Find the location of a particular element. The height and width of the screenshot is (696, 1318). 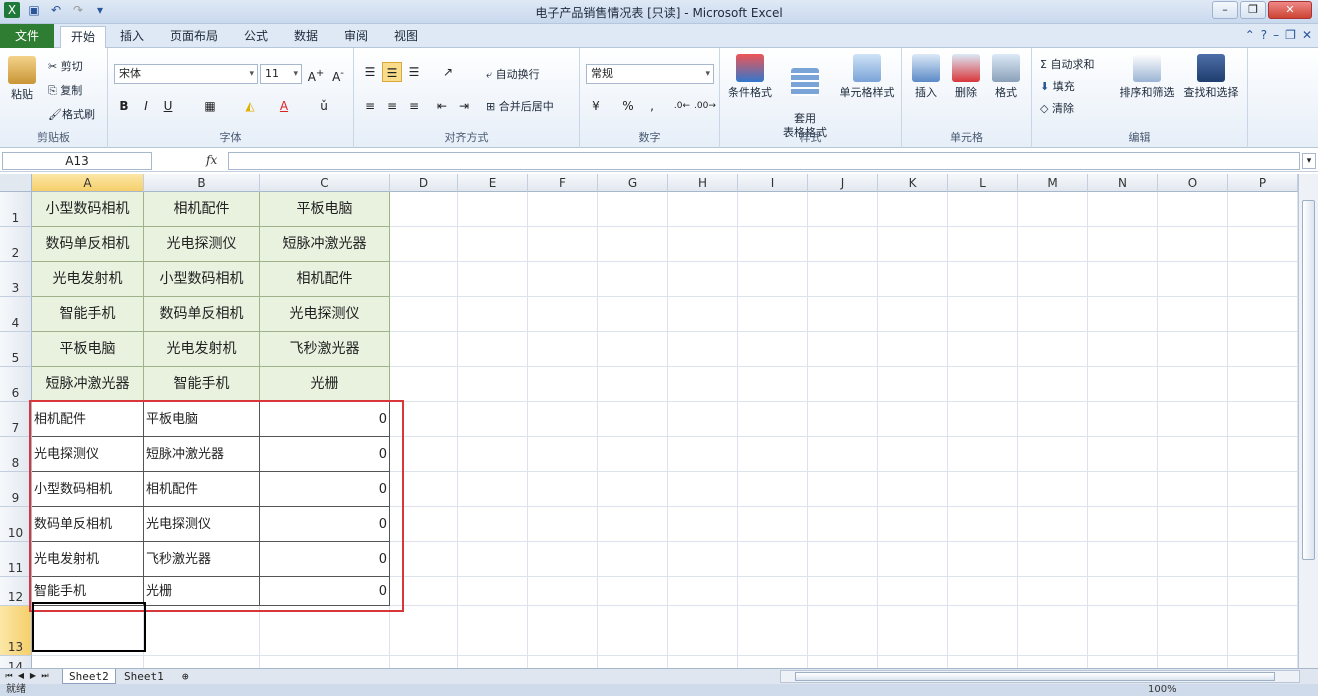

number-format-combo: 常规 is located at coordinates (650, 74).